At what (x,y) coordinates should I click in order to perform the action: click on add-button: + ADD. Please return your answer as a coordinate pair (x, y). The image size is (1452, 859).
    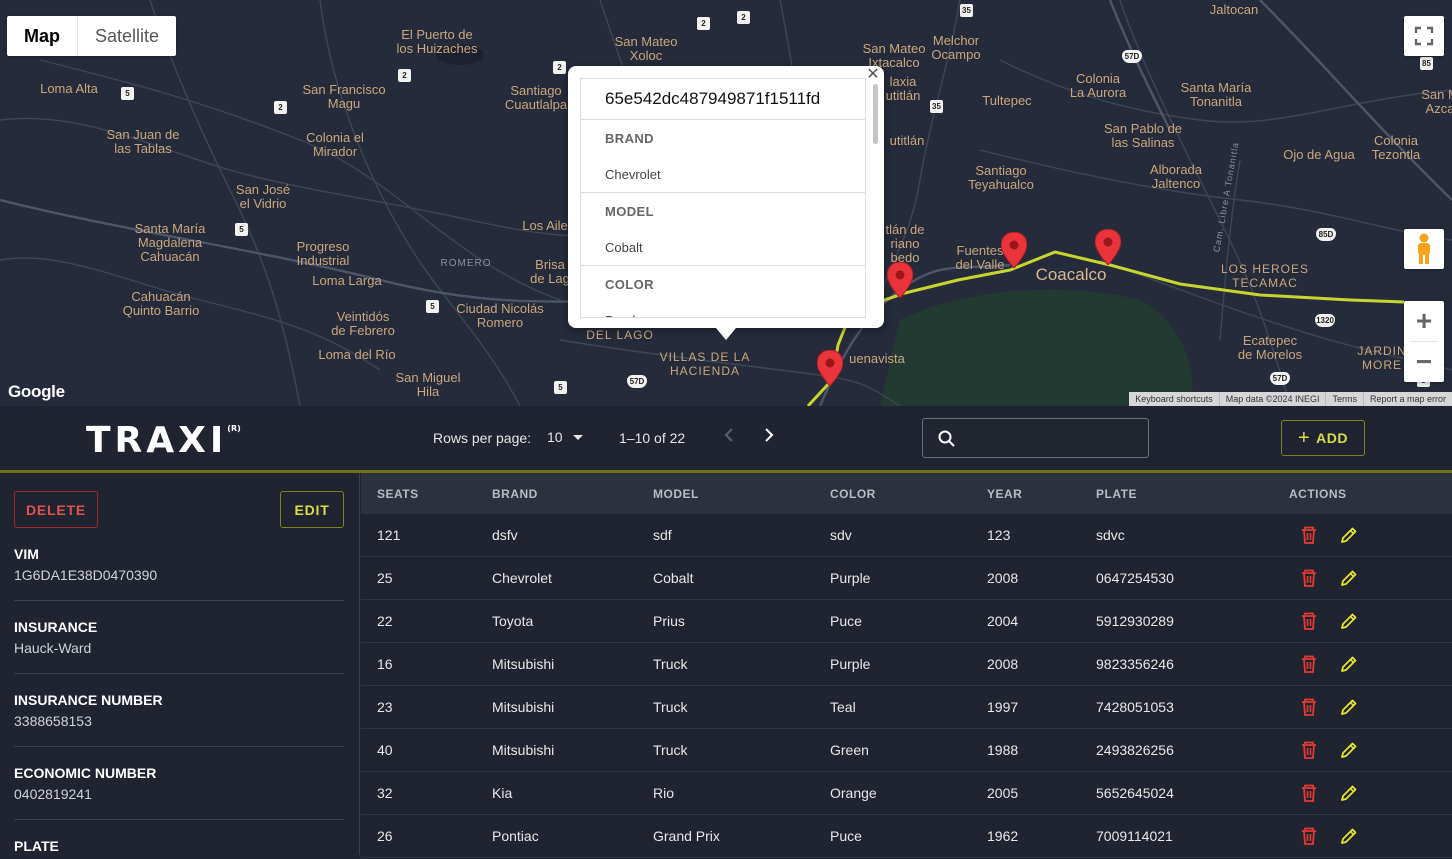
    Looking at the image, I should click on (1323, 438).